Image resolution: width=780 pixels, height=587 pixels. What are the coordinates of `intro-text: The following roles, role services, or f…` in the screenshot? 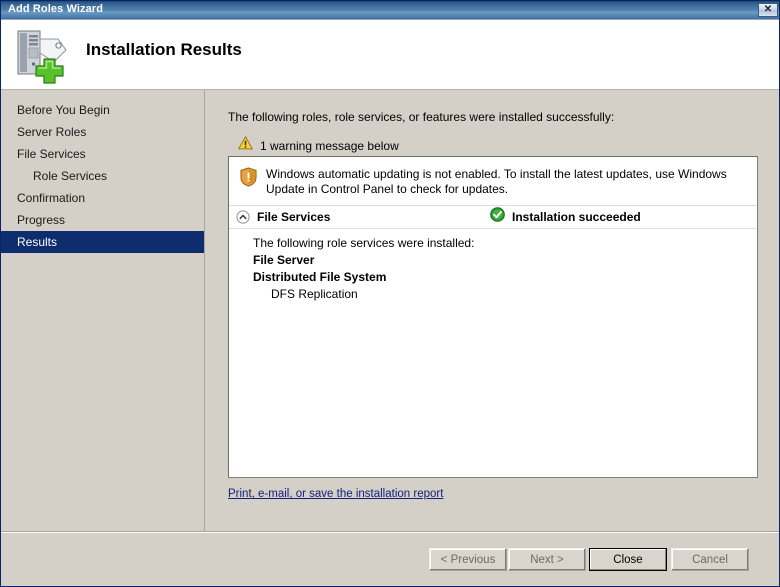 It's located at (421, 117).